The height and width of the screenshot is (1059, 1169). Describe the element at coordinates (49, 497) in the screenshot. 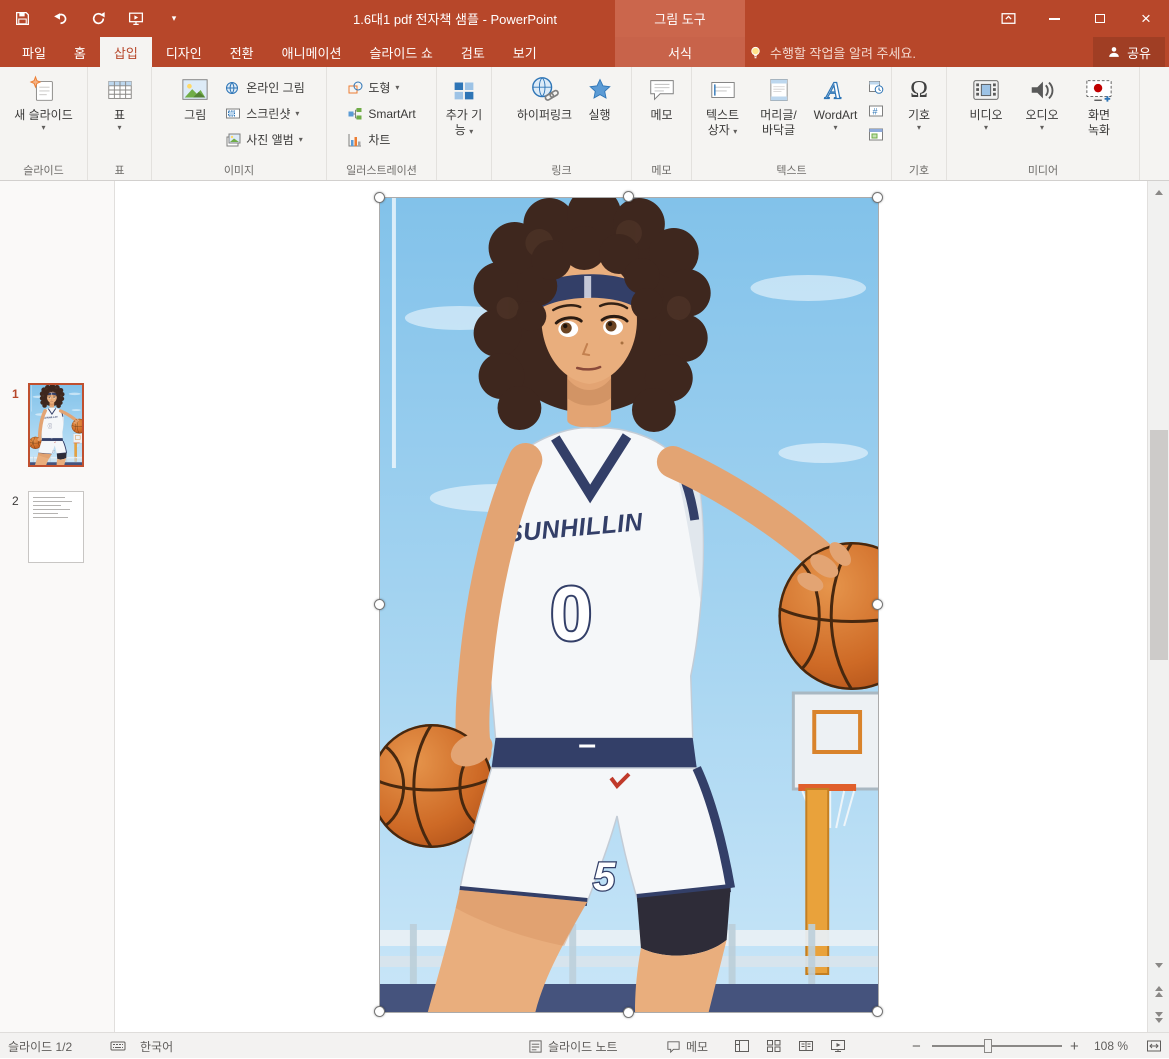

I see `thumbnail-text-line` at that location.